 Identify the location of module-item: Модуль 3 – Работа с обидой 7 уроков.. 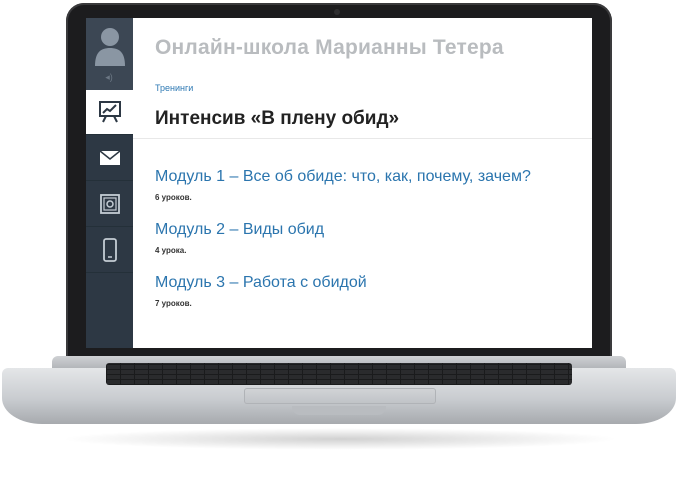
(261, 291).